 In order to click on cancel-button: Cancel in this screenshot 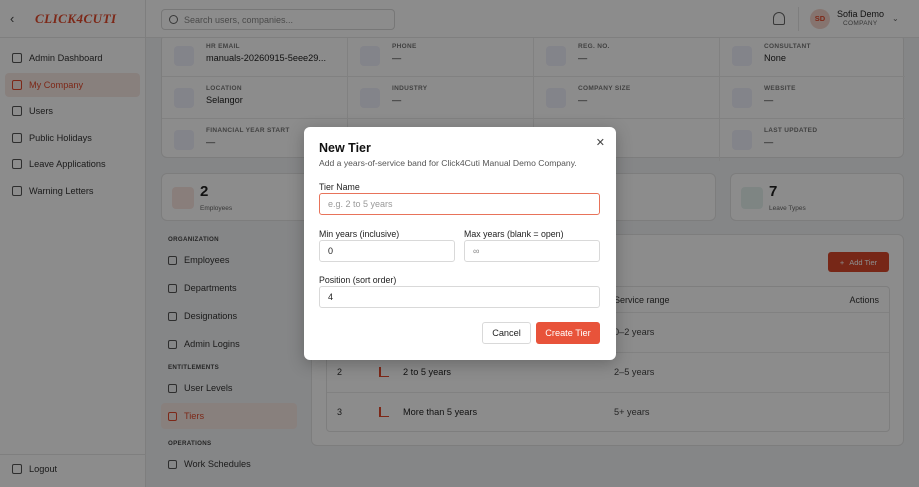, I will do `click(506, 333)`.